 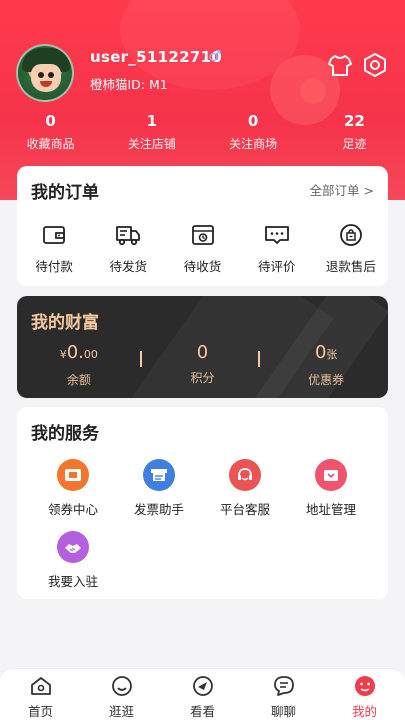 What do you see at coordinates (152, 121) in the screenshot?
I see `stat-value: 1` at bounding box center [152, 121].